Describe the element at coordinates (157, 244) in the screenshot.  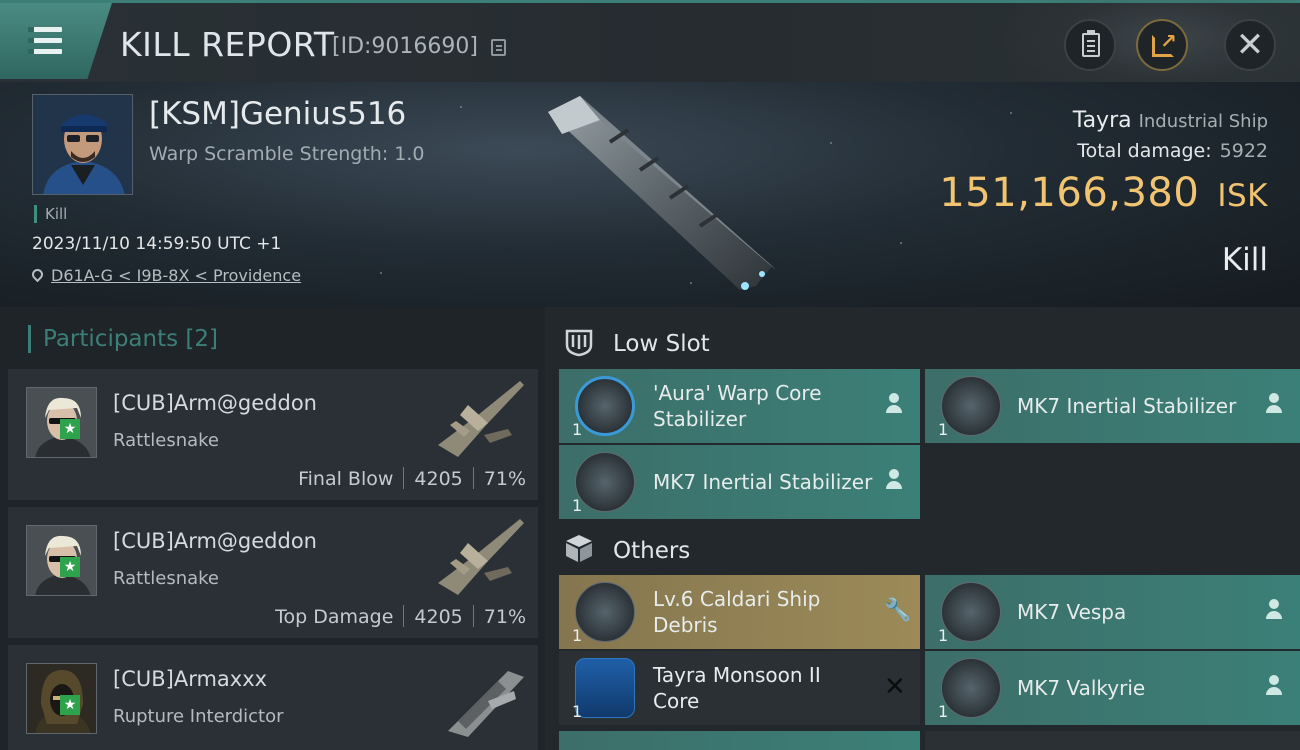
I see `kill-timestamp: 2023/11/10 14:59:50 UTC +1` at that location.